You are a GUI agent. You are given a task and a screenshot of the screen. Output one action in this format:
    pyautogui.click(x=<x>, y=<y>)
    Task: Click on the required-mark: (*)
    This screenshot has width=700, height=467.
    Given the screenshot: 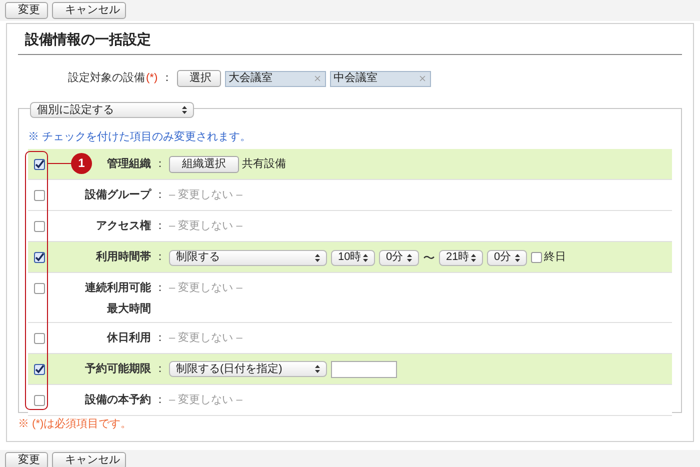 What is the action you would take?
    pyautogui.click(x=152, y=78)
    